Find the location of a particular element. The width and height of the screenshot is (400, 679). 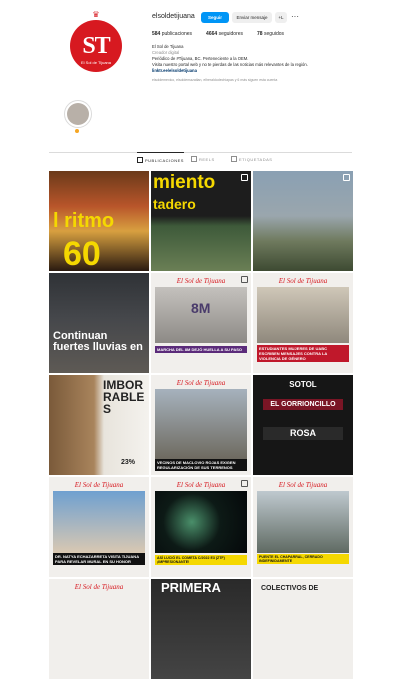

post-subtitle: ROSA is located at coordinates (303, 433).